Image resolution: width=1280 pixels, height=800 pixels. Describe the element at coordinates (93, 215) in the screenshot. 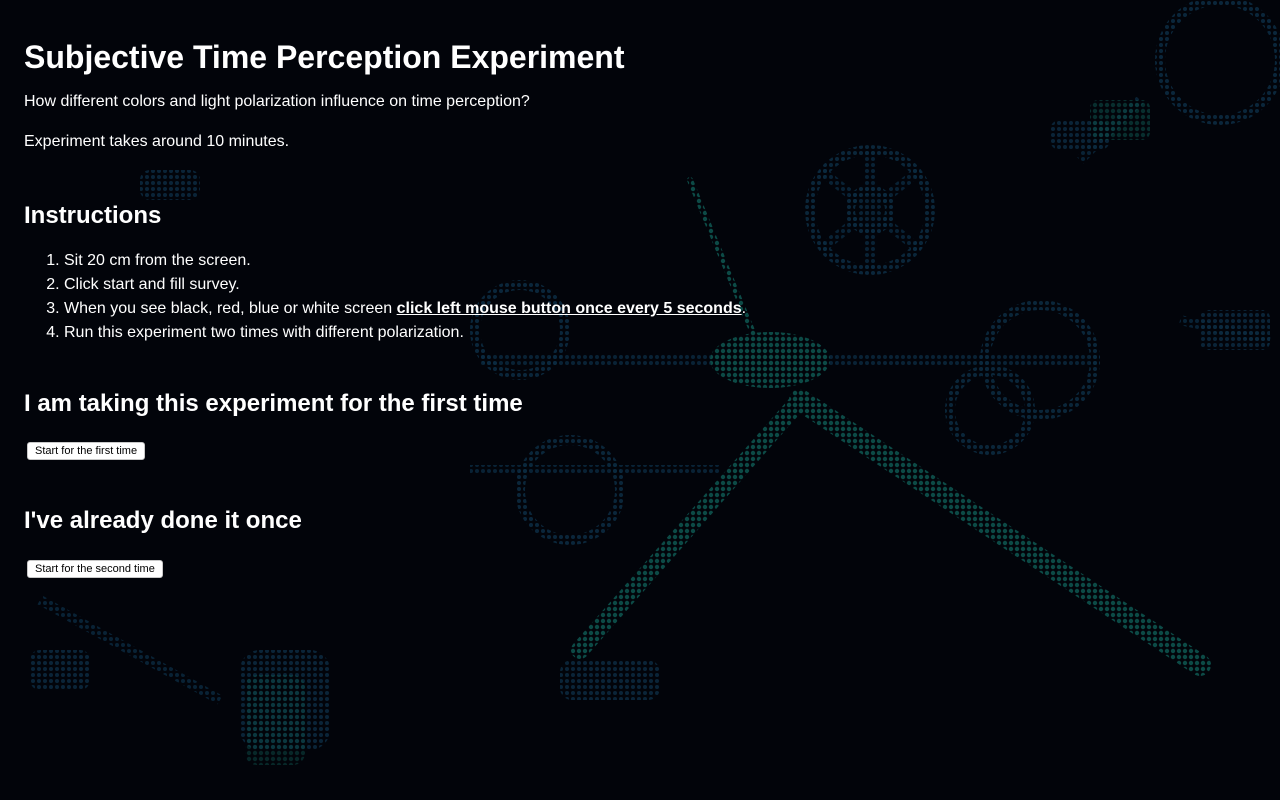

I see `instructions-heading: Instructions` at that location.